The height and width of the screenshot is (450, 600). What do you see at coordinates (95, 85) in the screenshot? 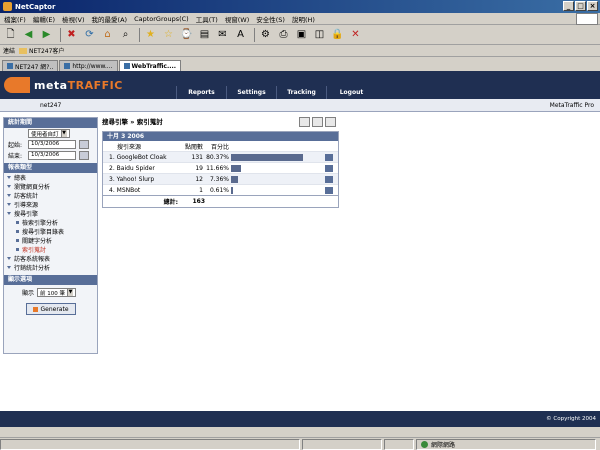
I see `logo-traffic-text: TRAFFIC` at bounding box center [95, 85].